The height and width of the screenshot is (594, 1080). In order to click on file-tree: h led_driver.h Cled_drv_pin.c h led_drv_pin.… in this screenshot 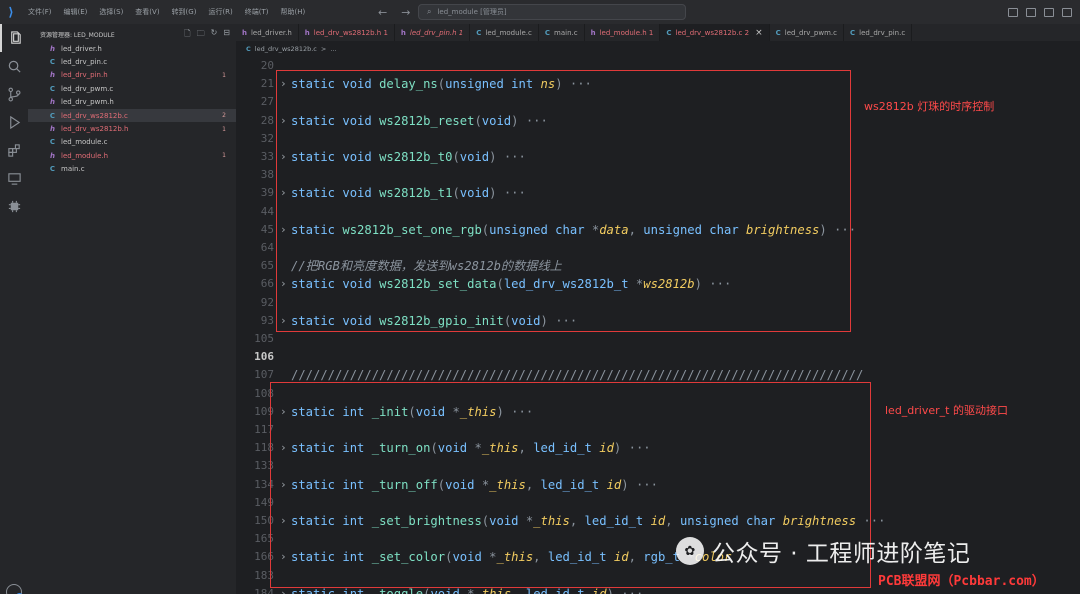, I will do `click(132, 109)`.